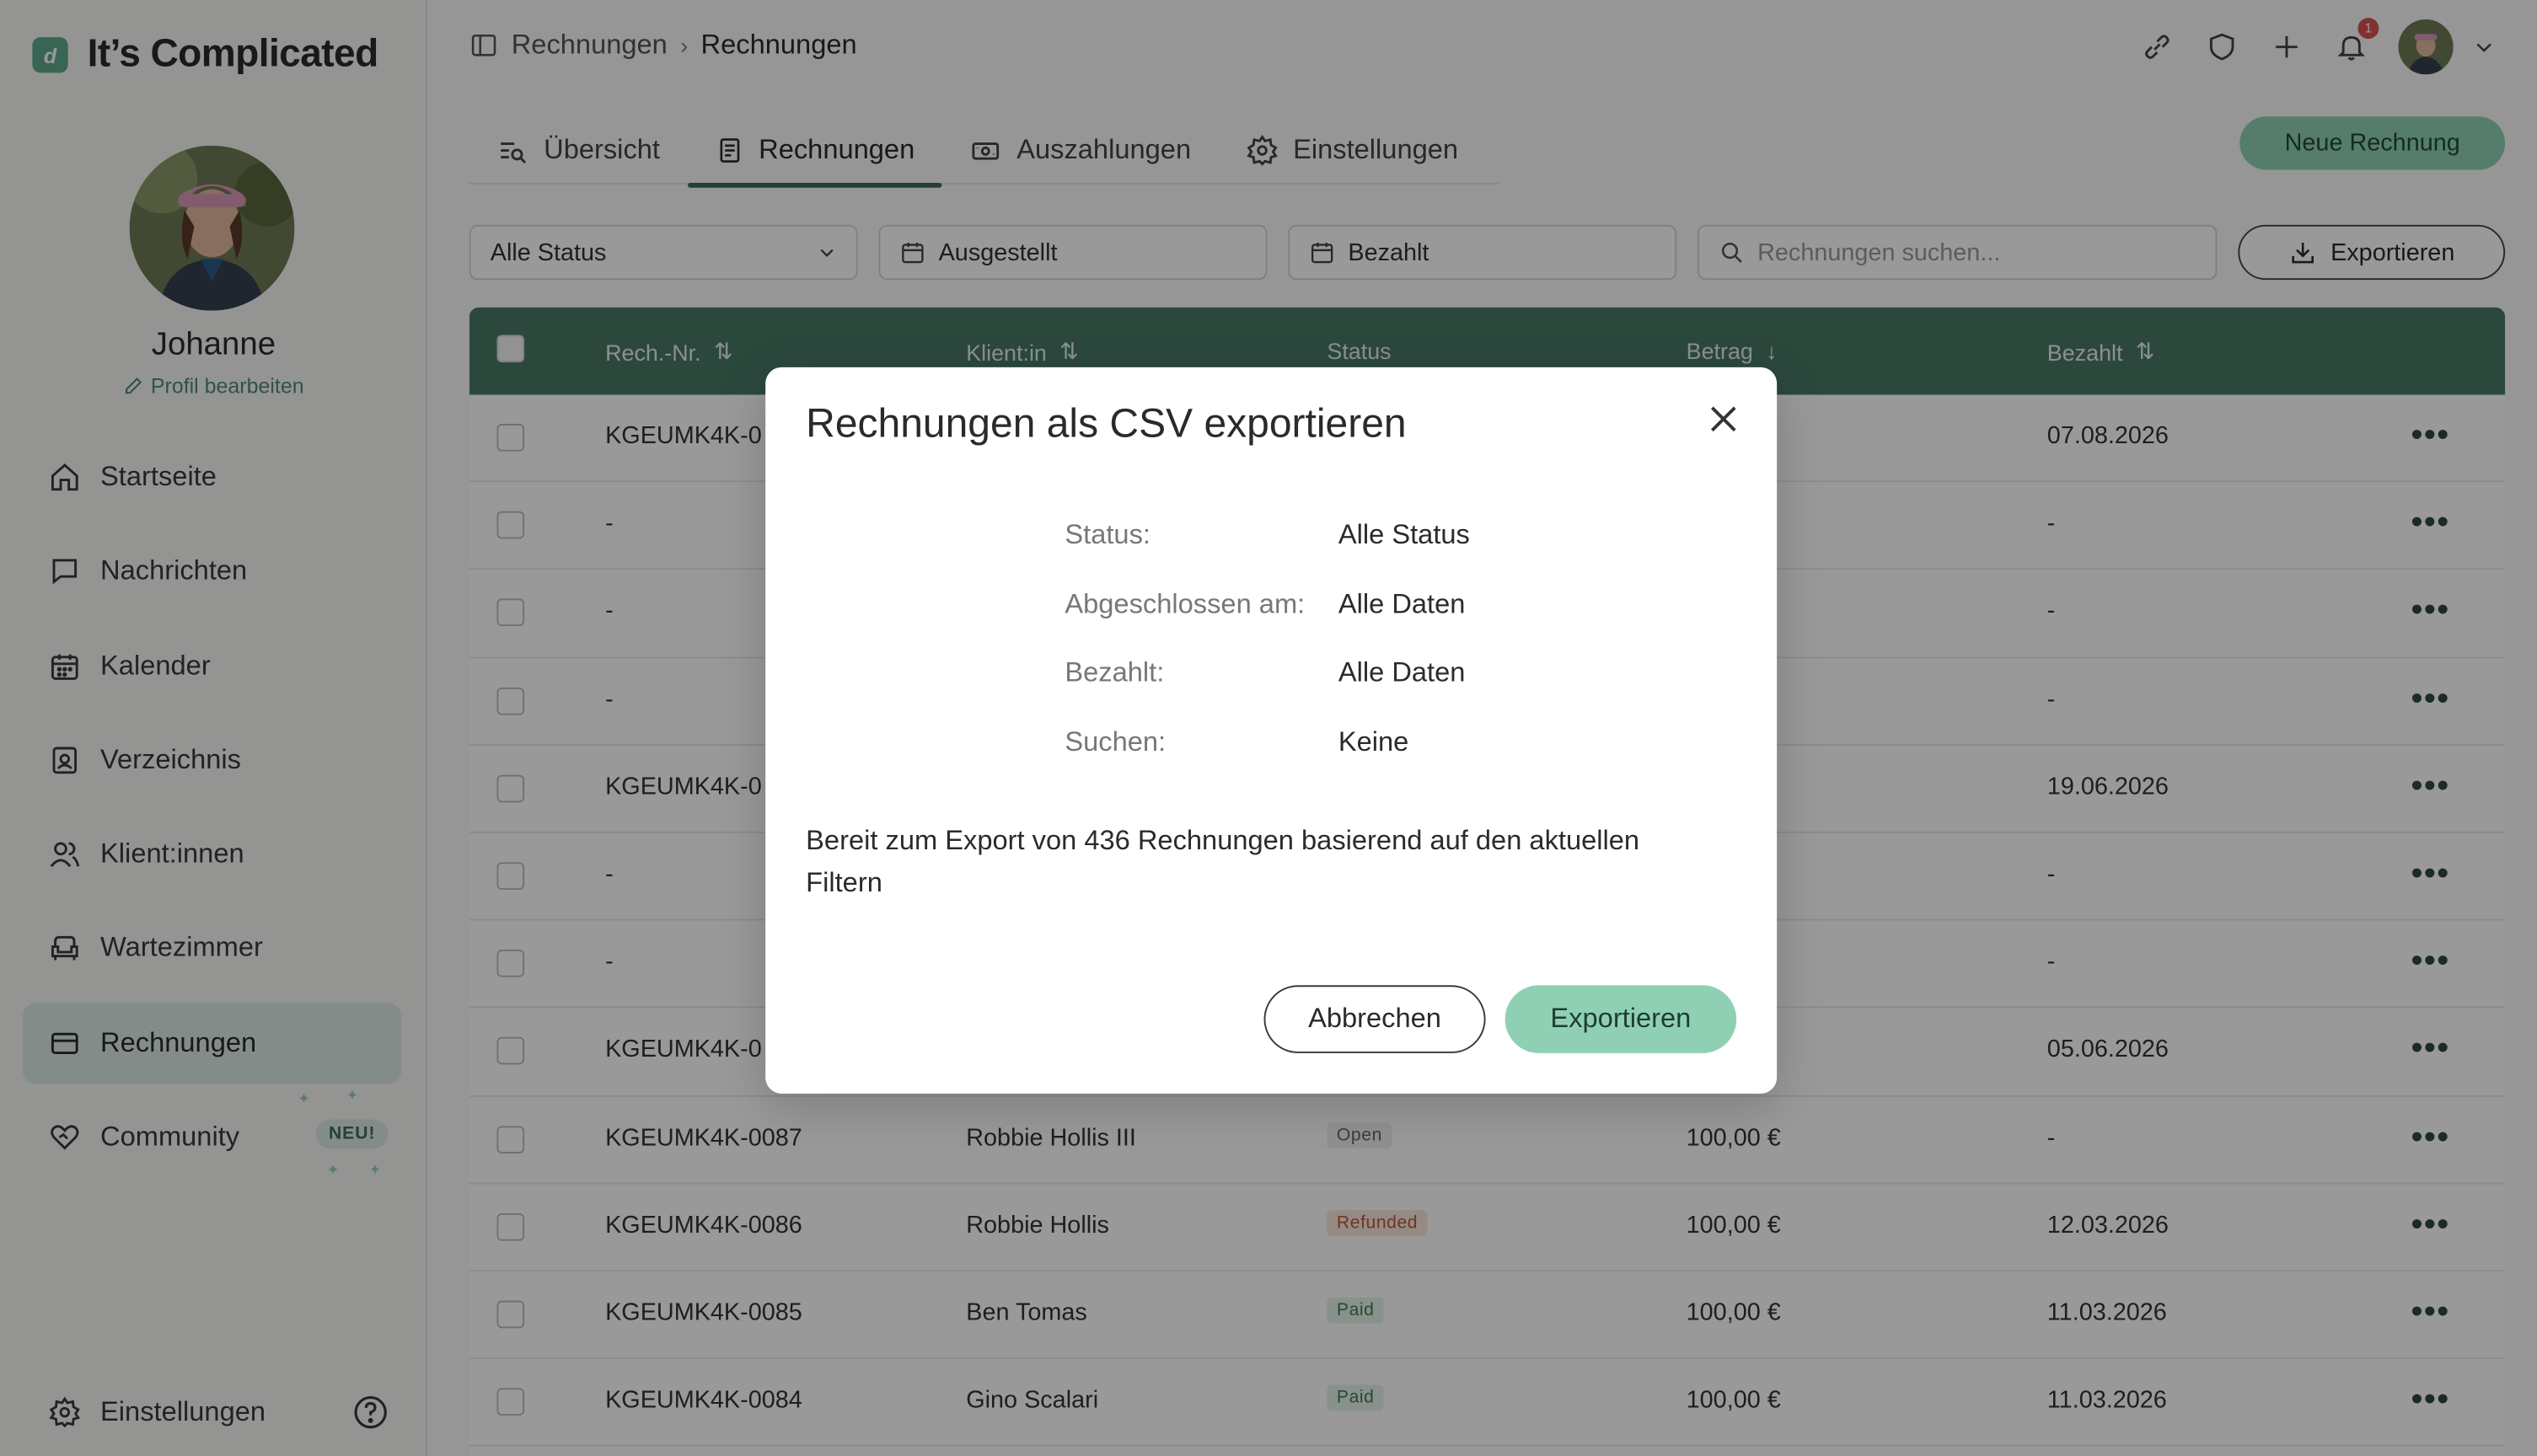 This screenshot has width=2537, height=1456. What do you see at coordinates (1388, 691) in the screenshot?
I see `summary-row-paid: Bezahlt: Alle Daten` at bounding box center [1388, 691].